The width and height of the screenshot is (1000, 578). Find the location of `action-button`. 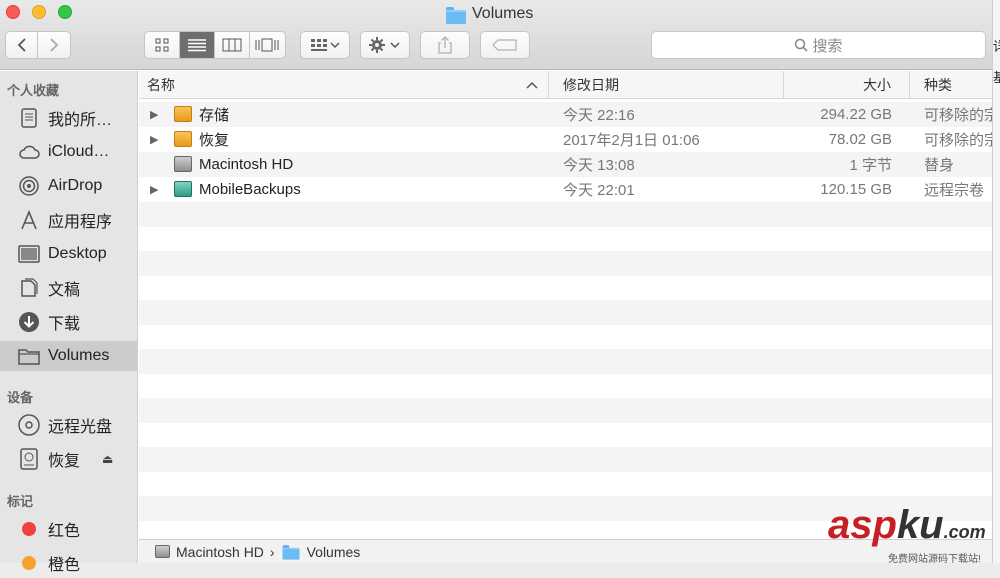

action-button is located at coordinates (385, 45).